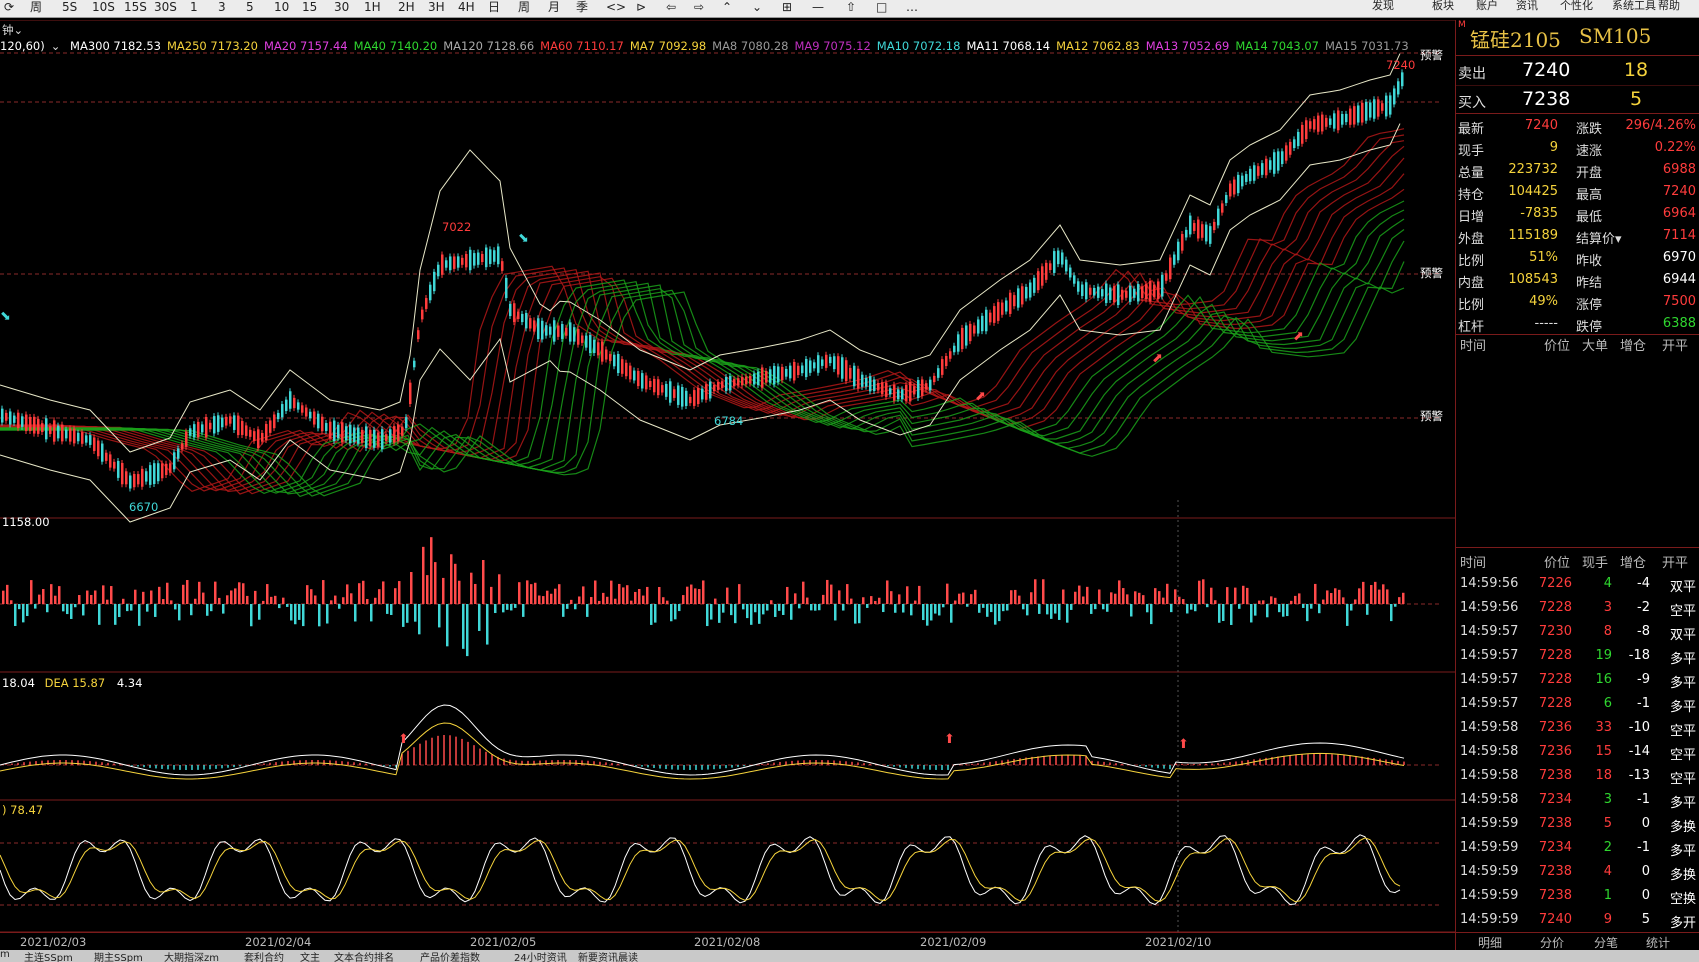  What do you see at coordinates (264, 956) in the screenshot?
I see `bottom-tab: 套利合约` at bounding box center [264, 956].